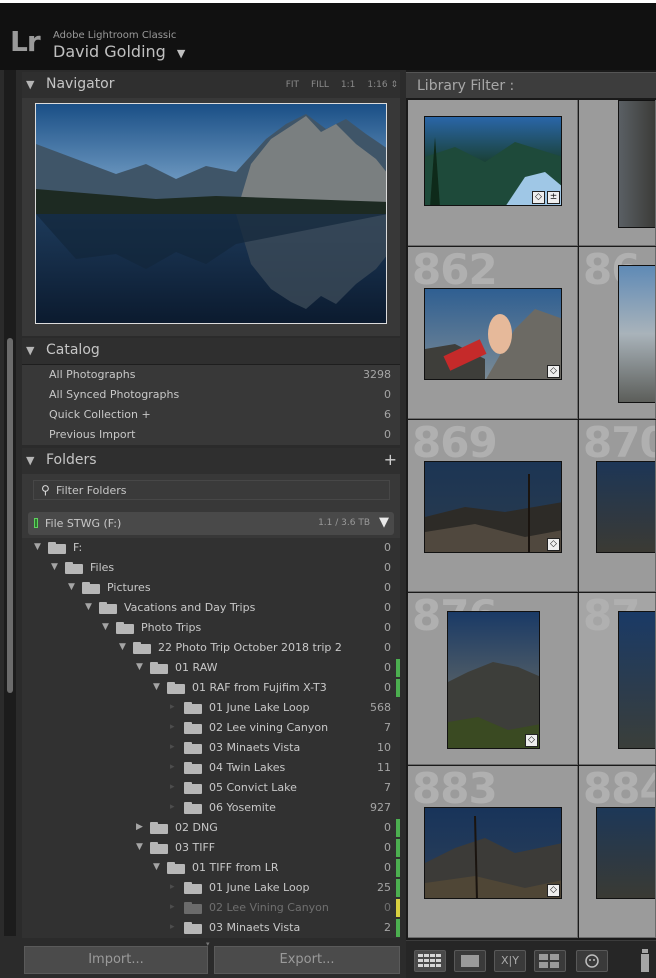  What do you see at coordinates (320, 85) in the screenshot?
I see `zoom-fill: FILL` at bounding box center [320, 85].